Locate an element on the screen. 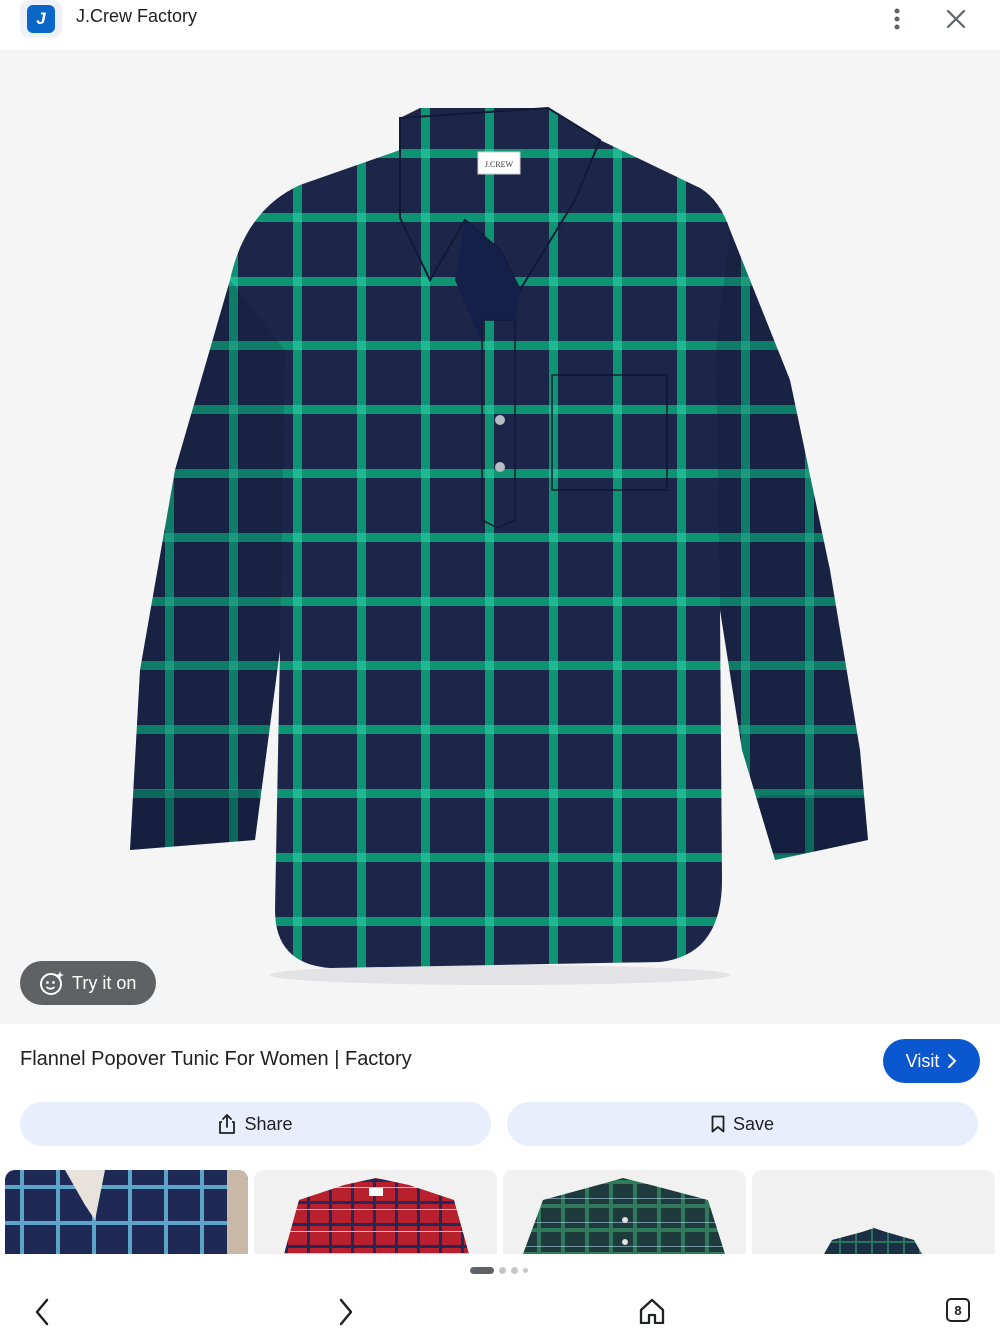 The image size is (1000, 1333). related-thumb-green-plaid is located at coordinates (873, 1212).